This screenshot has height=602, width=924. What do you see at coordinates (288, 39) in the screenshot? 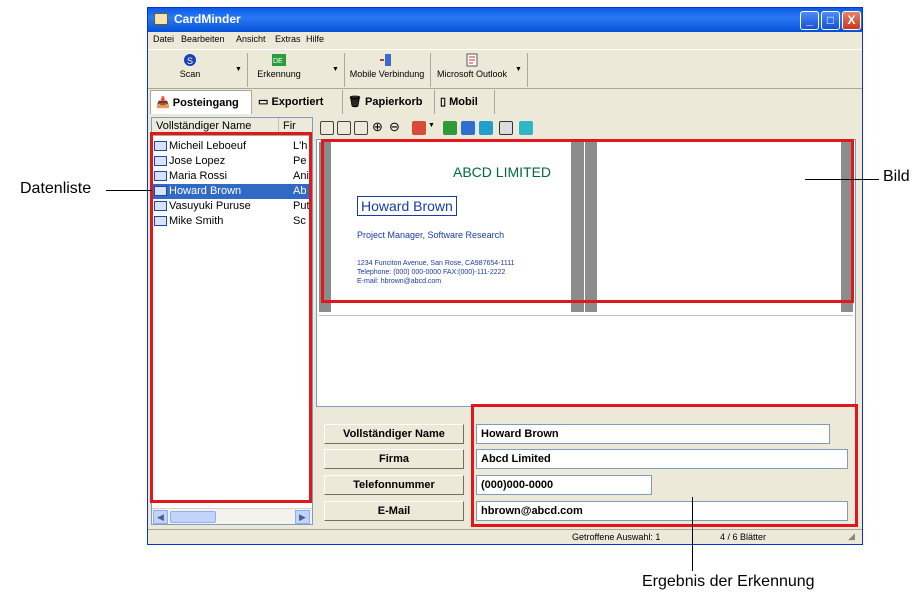
I see `menu-extras: Extras` at bounding box center [288, 39].